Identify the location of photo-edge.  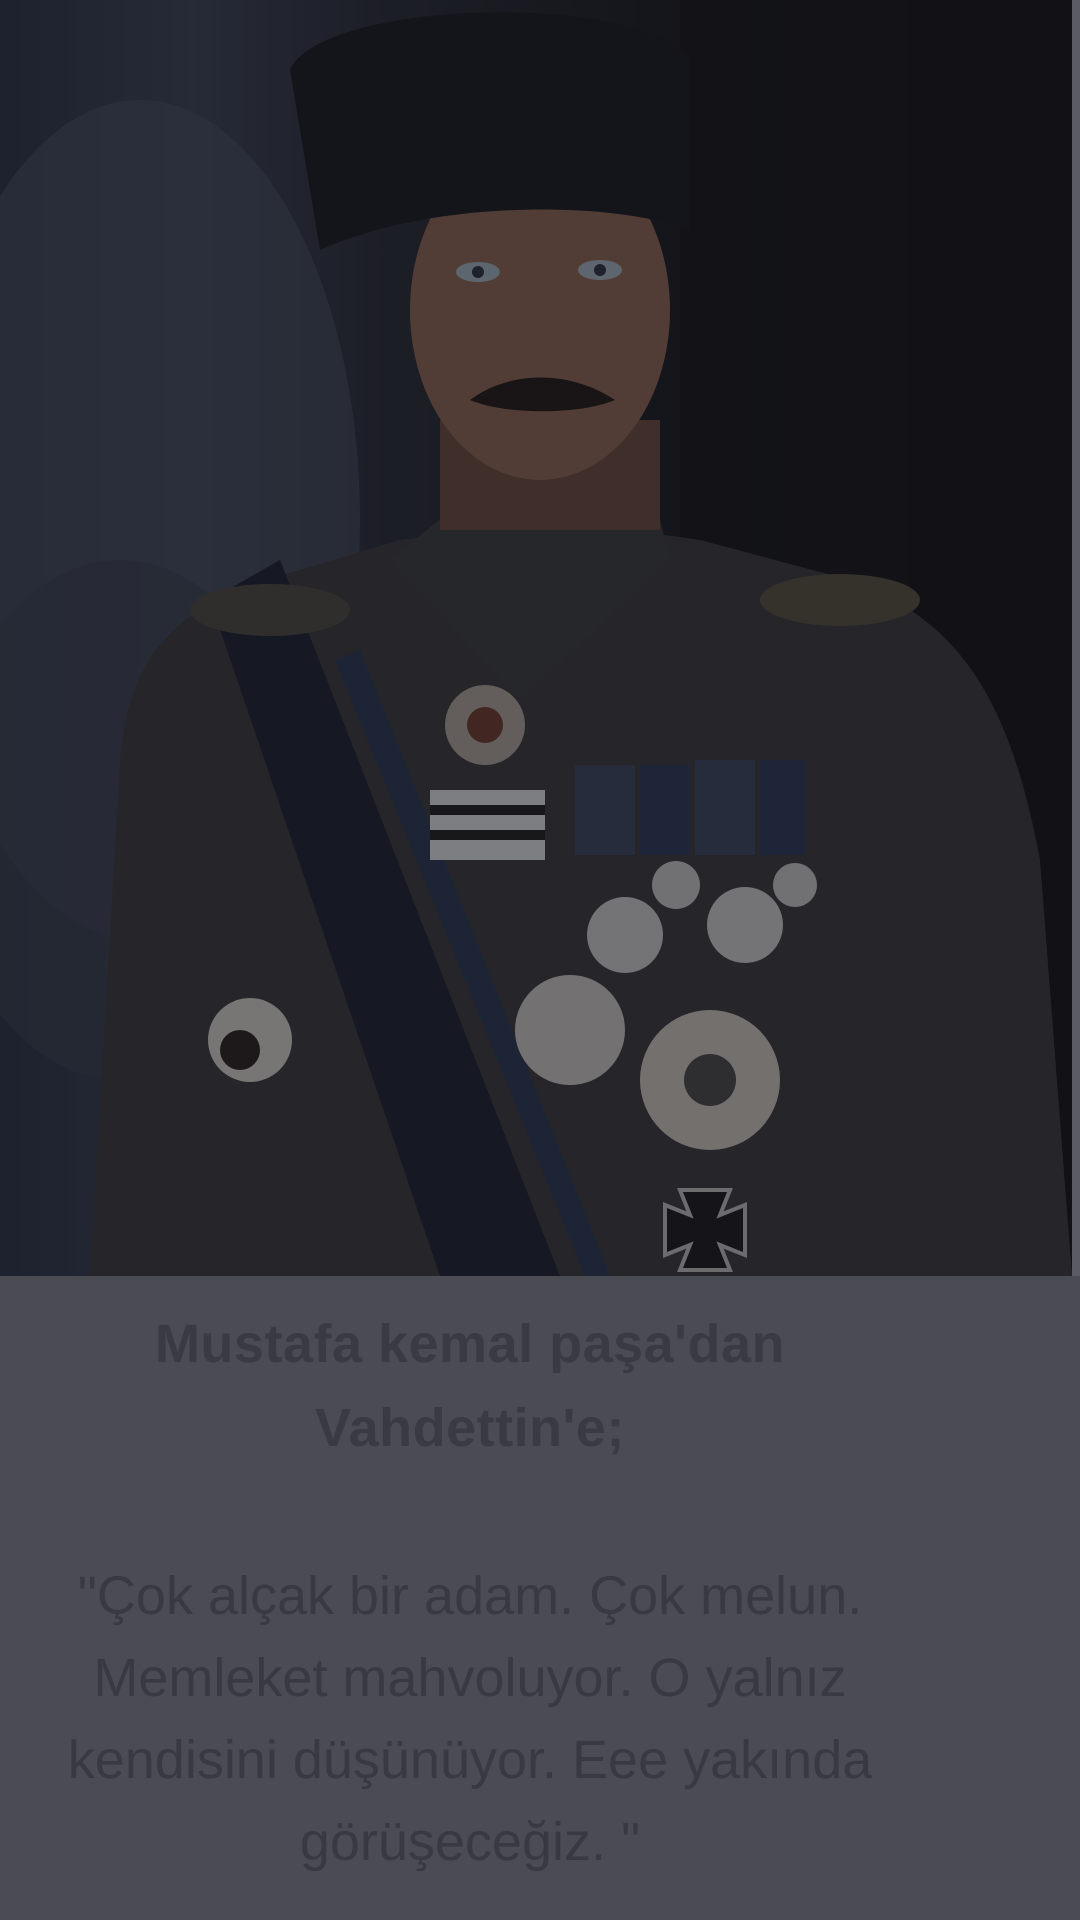
(1076, 638).